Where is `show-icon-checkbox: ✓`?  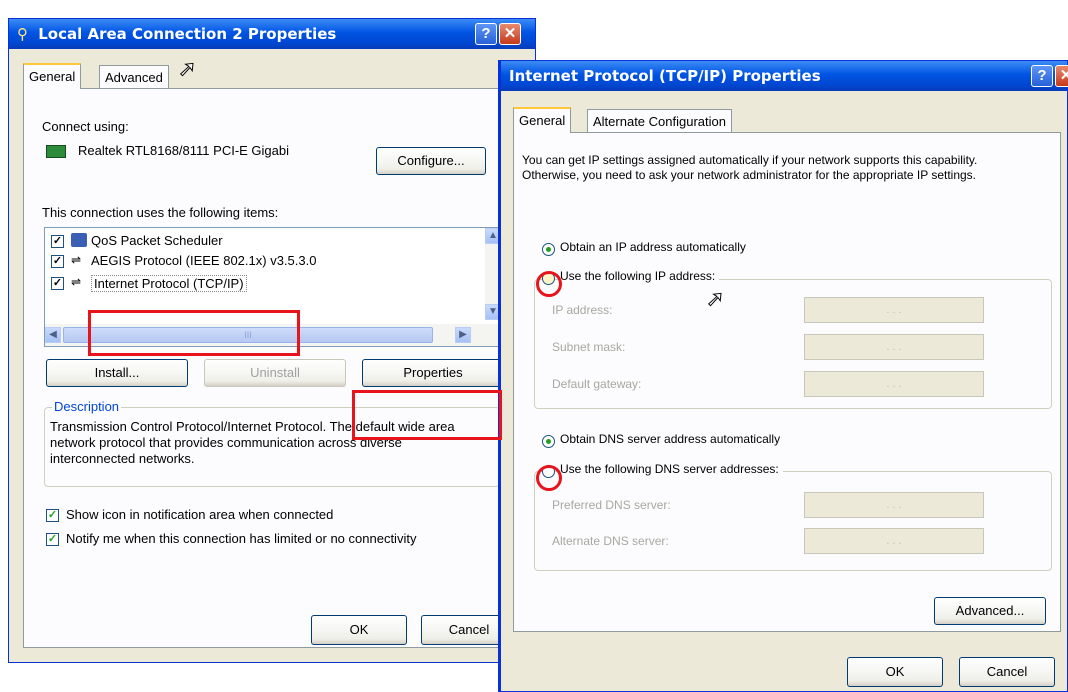 show-icon-checkbox: ✓ is located at coordinates (52, 515).